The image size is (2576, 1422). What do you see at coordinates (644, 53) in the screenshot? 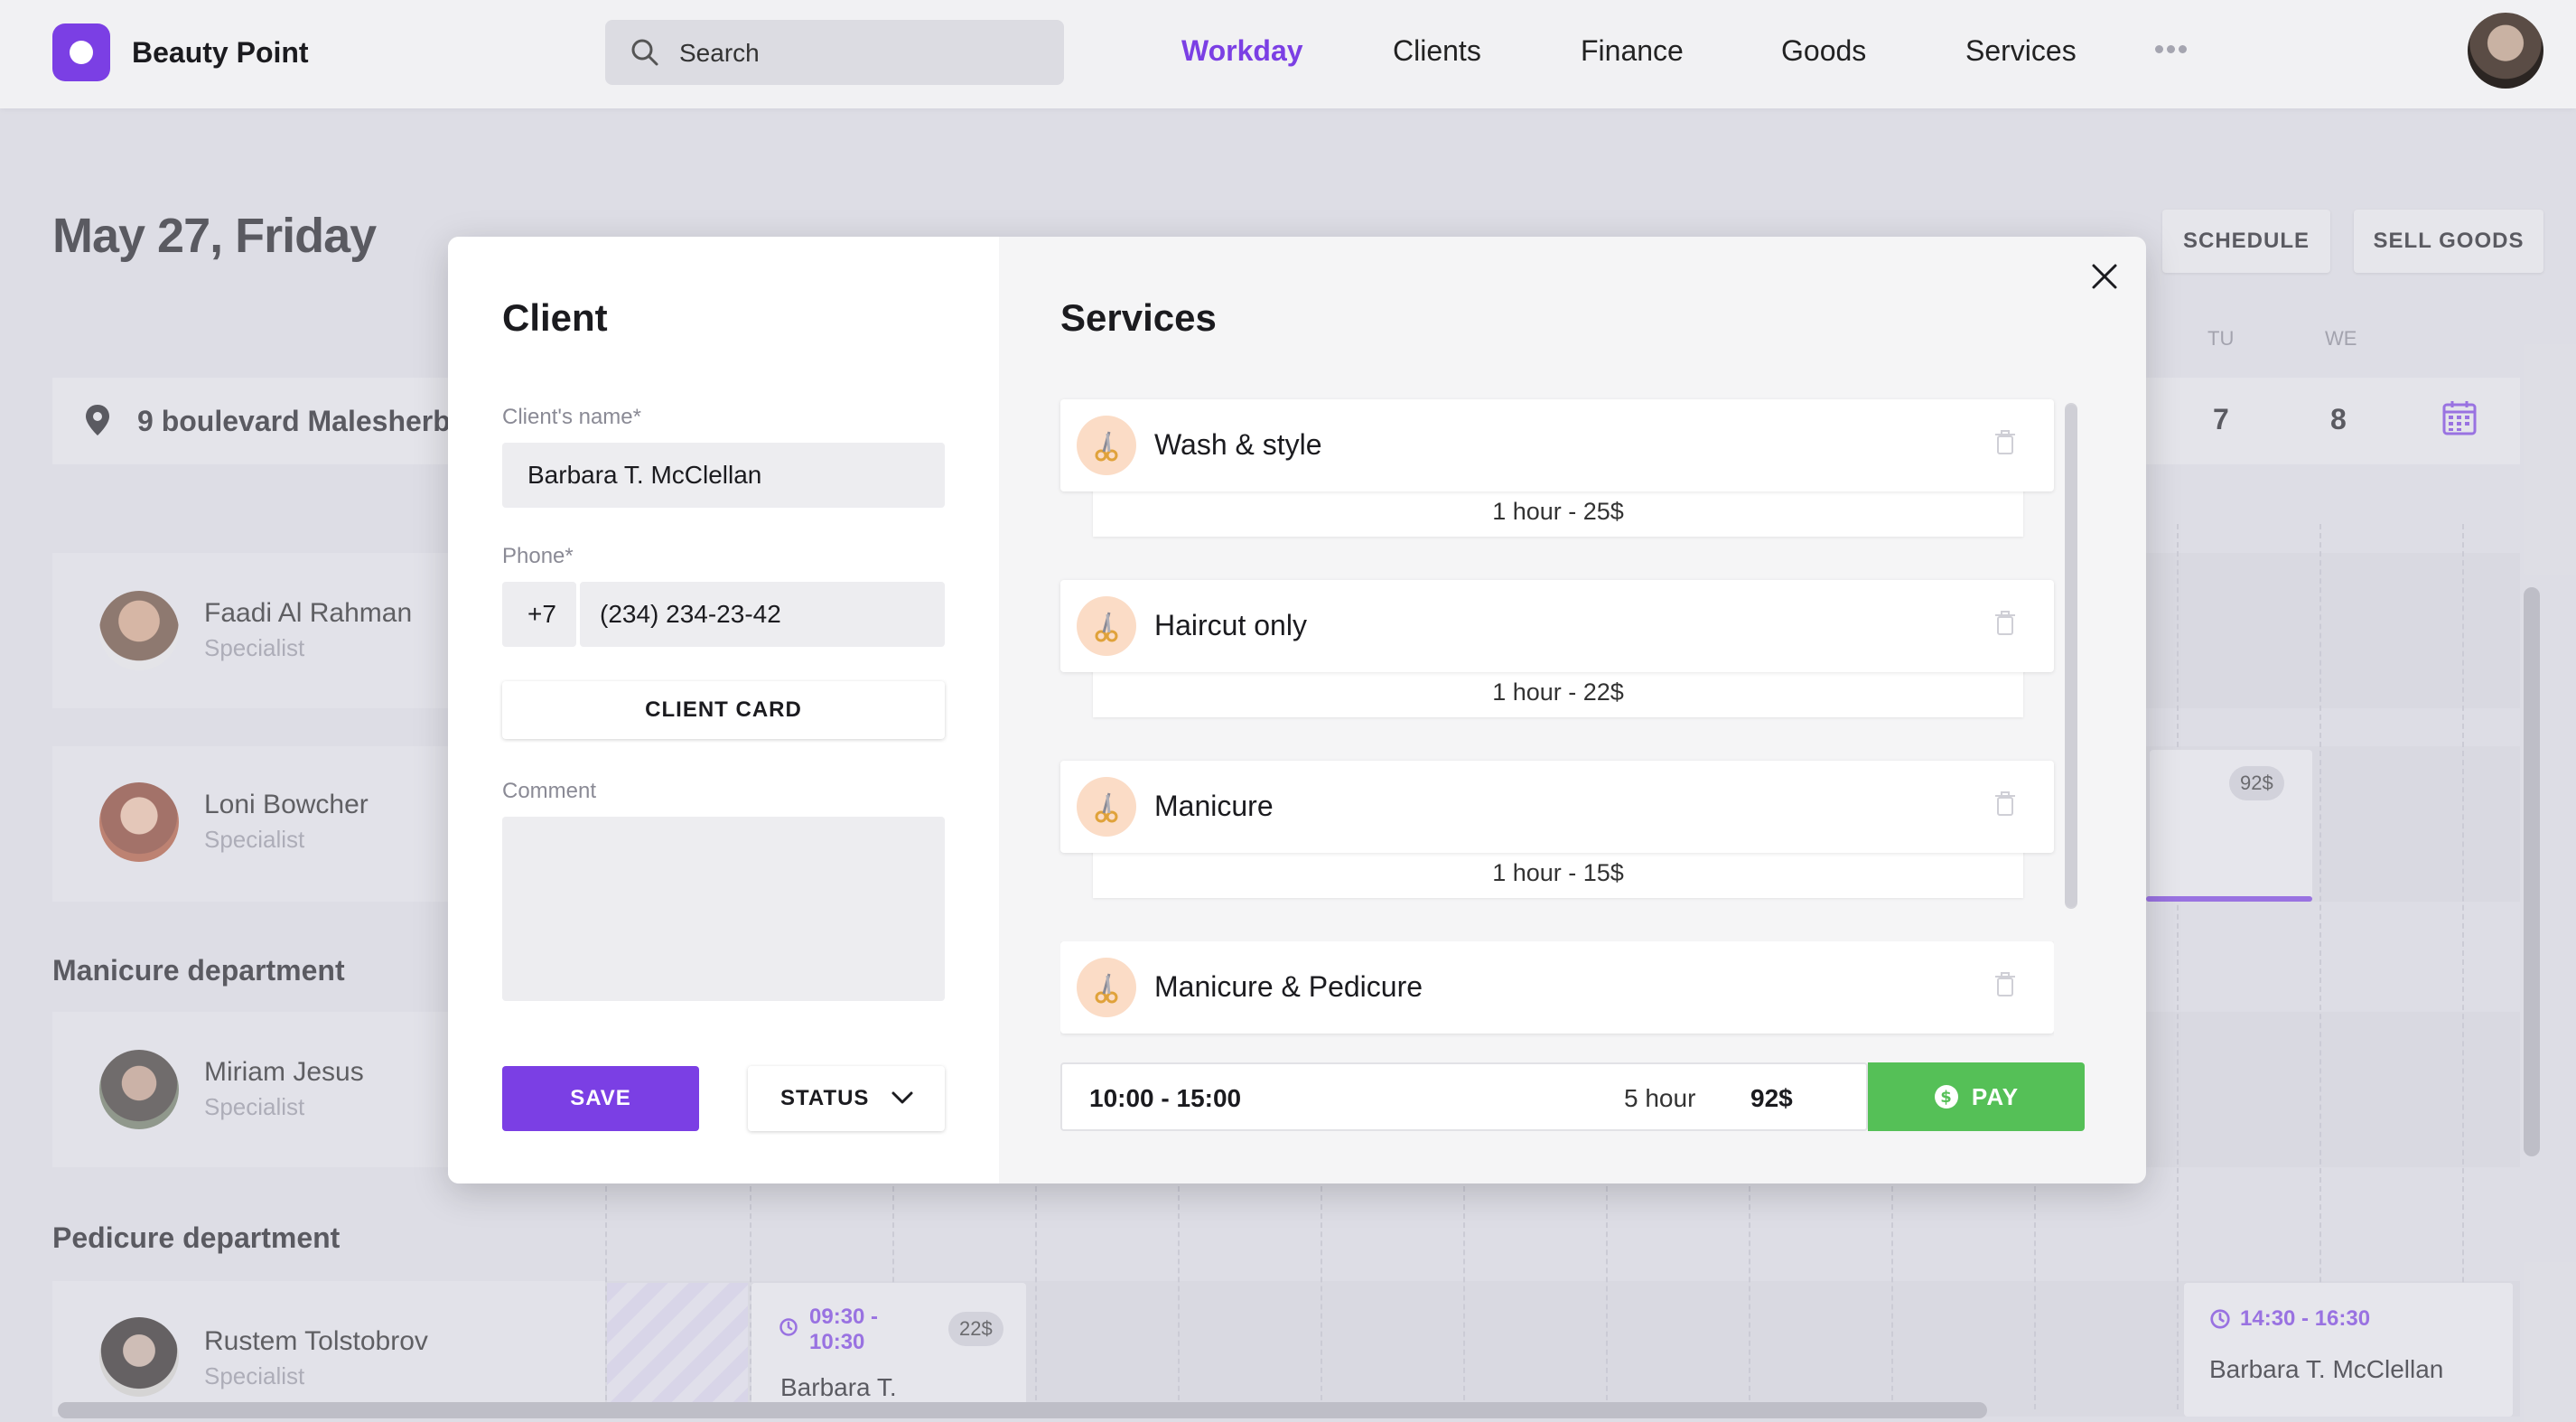
I see `search-icon` at bounding box center [644, 53].